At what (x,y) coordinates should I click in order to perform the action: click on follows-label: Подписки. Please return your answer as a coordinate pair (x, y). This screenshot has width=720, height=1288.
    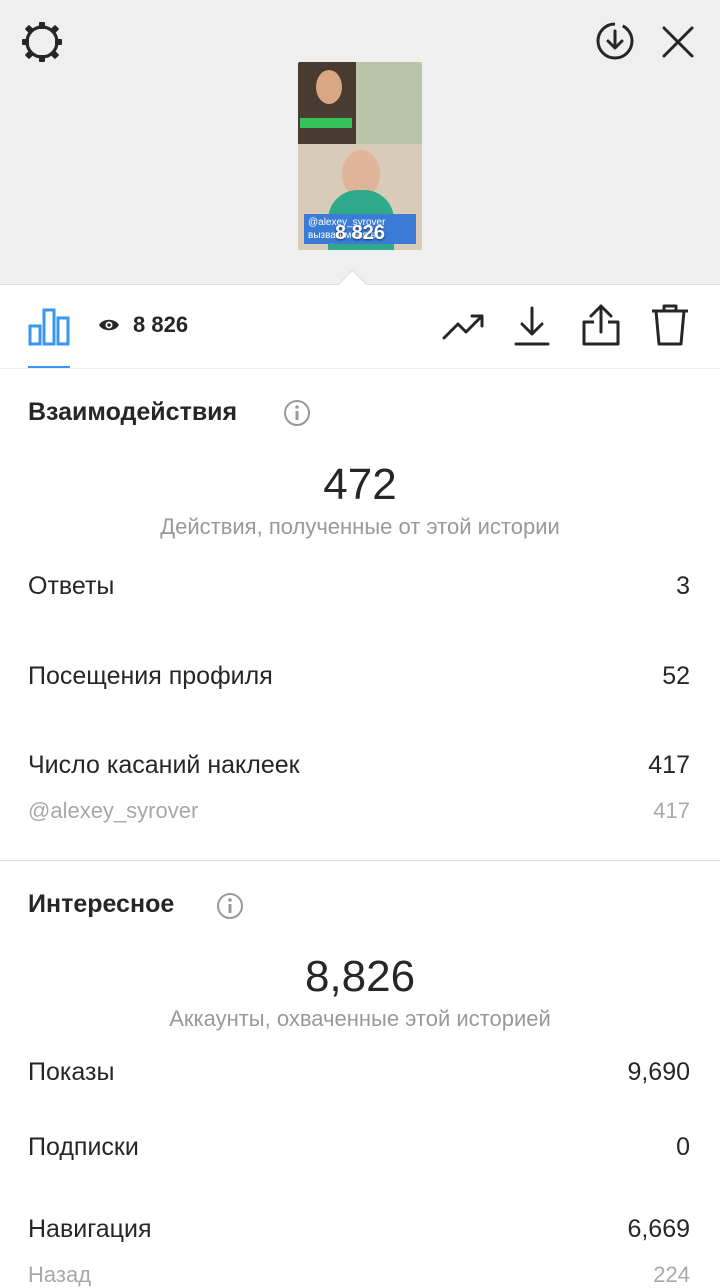
    Looking at the image, I should click on (83, 1147).